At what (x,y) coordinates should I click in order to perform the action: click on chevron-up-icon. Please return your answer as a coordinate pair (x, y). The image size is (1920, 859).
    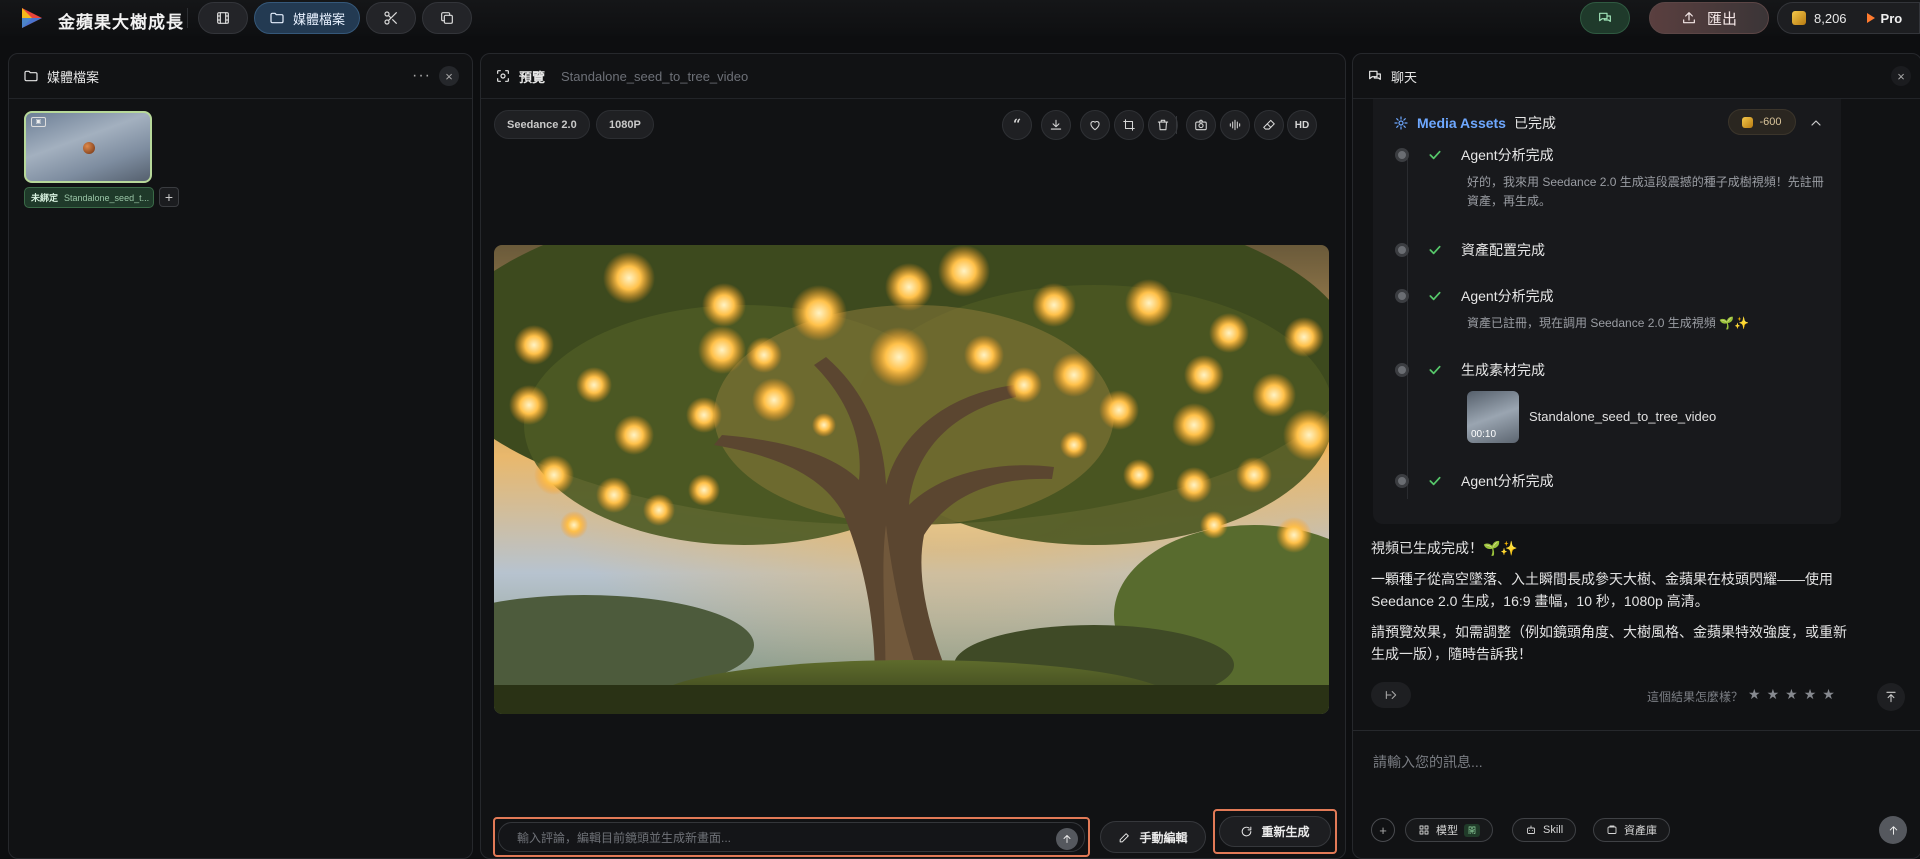
    Looking at the image, I should click on (1816, 123).